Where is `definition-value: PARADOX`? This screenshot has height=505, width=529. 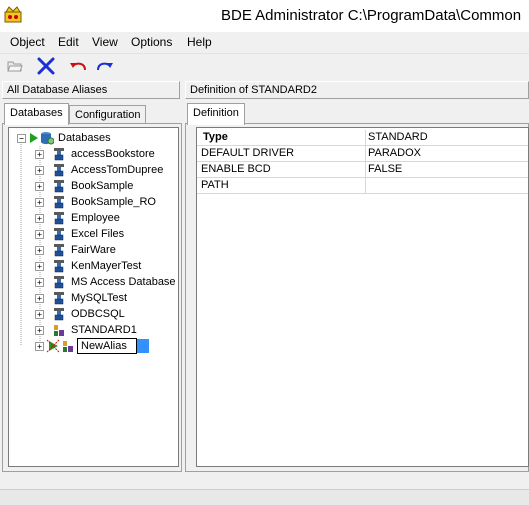
definition-value: PARADOX is located at coordinates (393, 153).